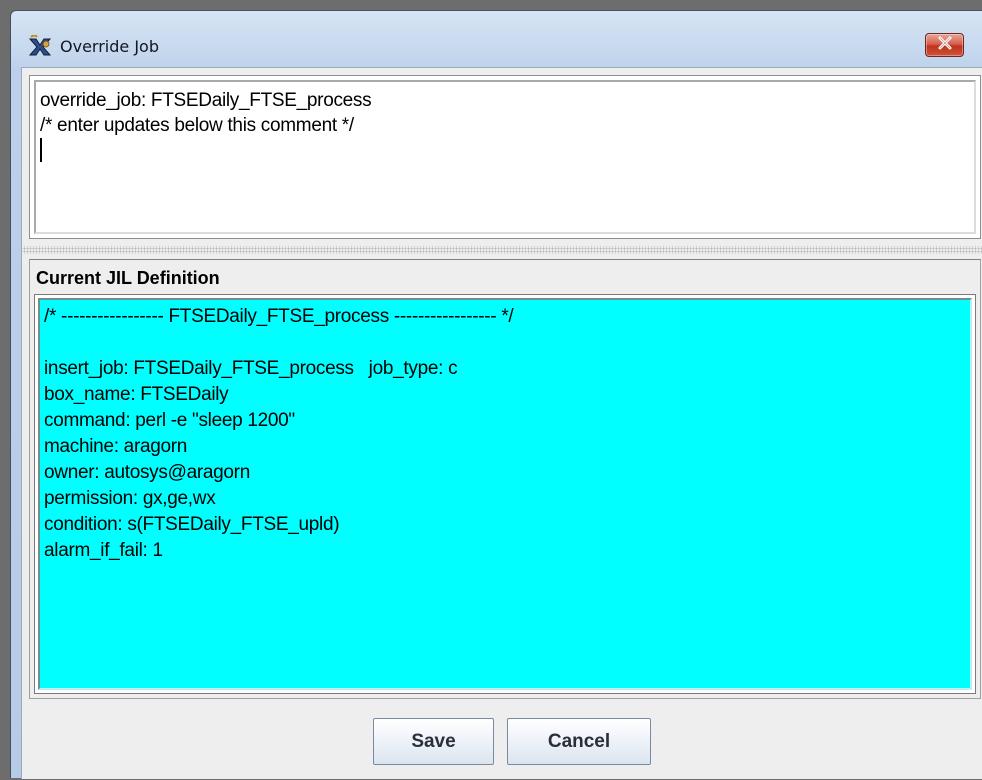 Image resolution: width=982 pixels, height=780 pixels. What do you see at coordinates (192, 524) in the screenshot?
I see `jil-line: condition: s(FTSEDaily_FTSE_upld)` at bounding box center [192, 524].